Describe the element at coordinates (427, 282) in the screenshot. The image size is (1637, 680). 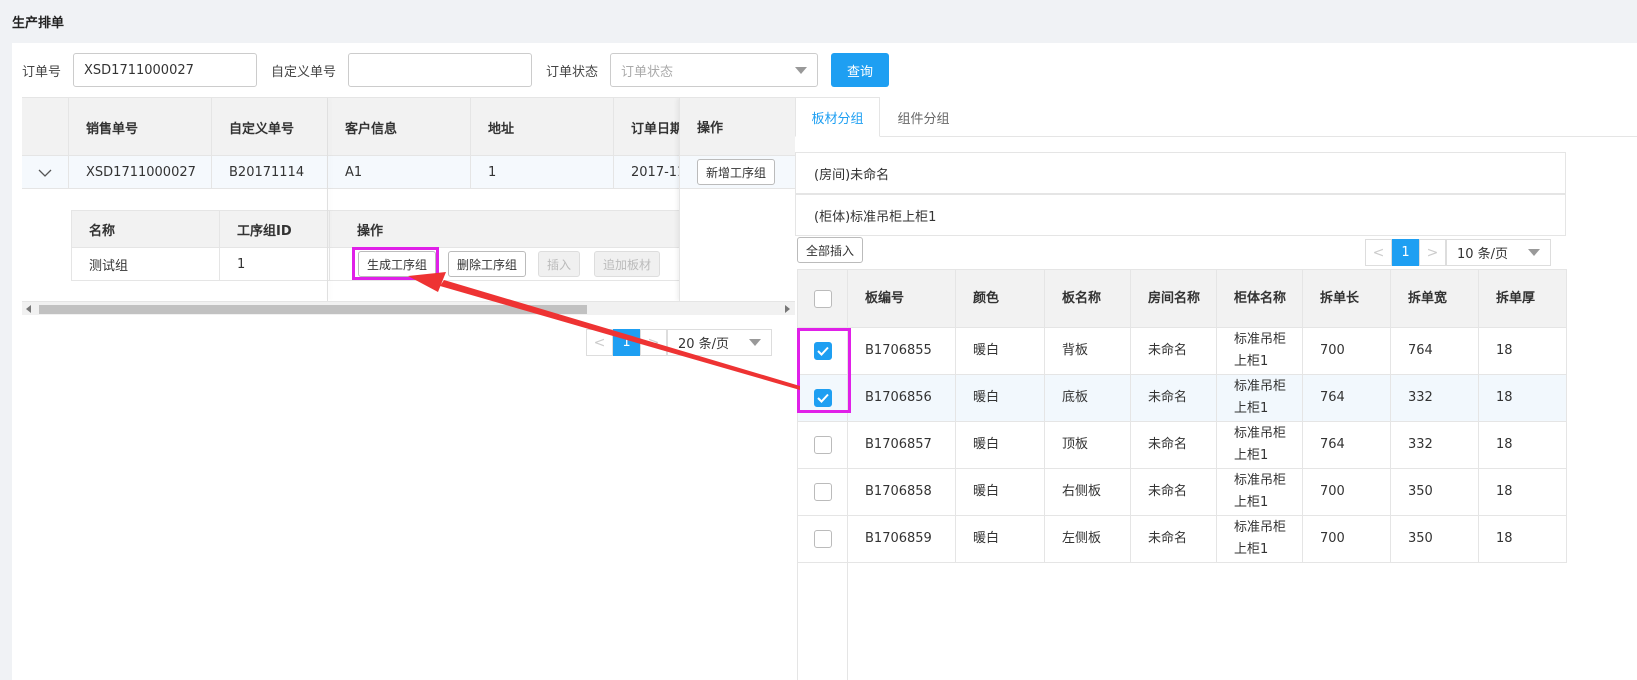
I see `arrow-head` at that location.